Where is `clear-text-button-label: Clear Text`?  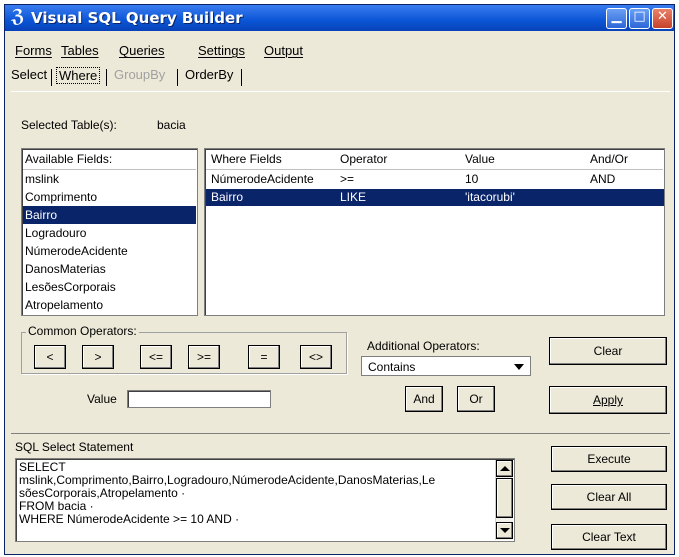
clear-text-button-label: Clear Text is located at coordinates (609, 537).